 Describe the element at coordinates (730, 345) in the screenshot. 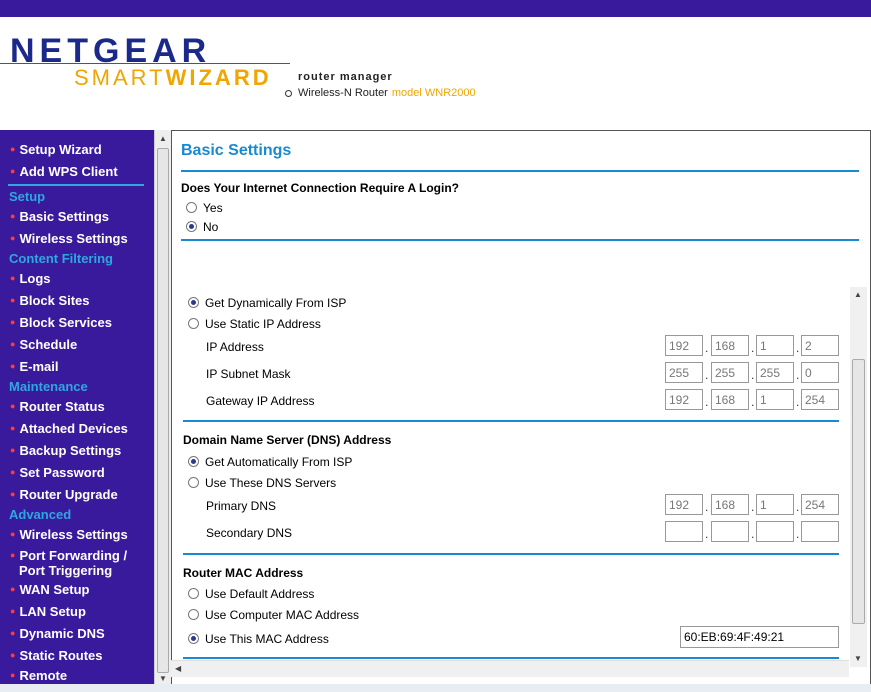

I see `ip-address-octet-2: 168` at that location.